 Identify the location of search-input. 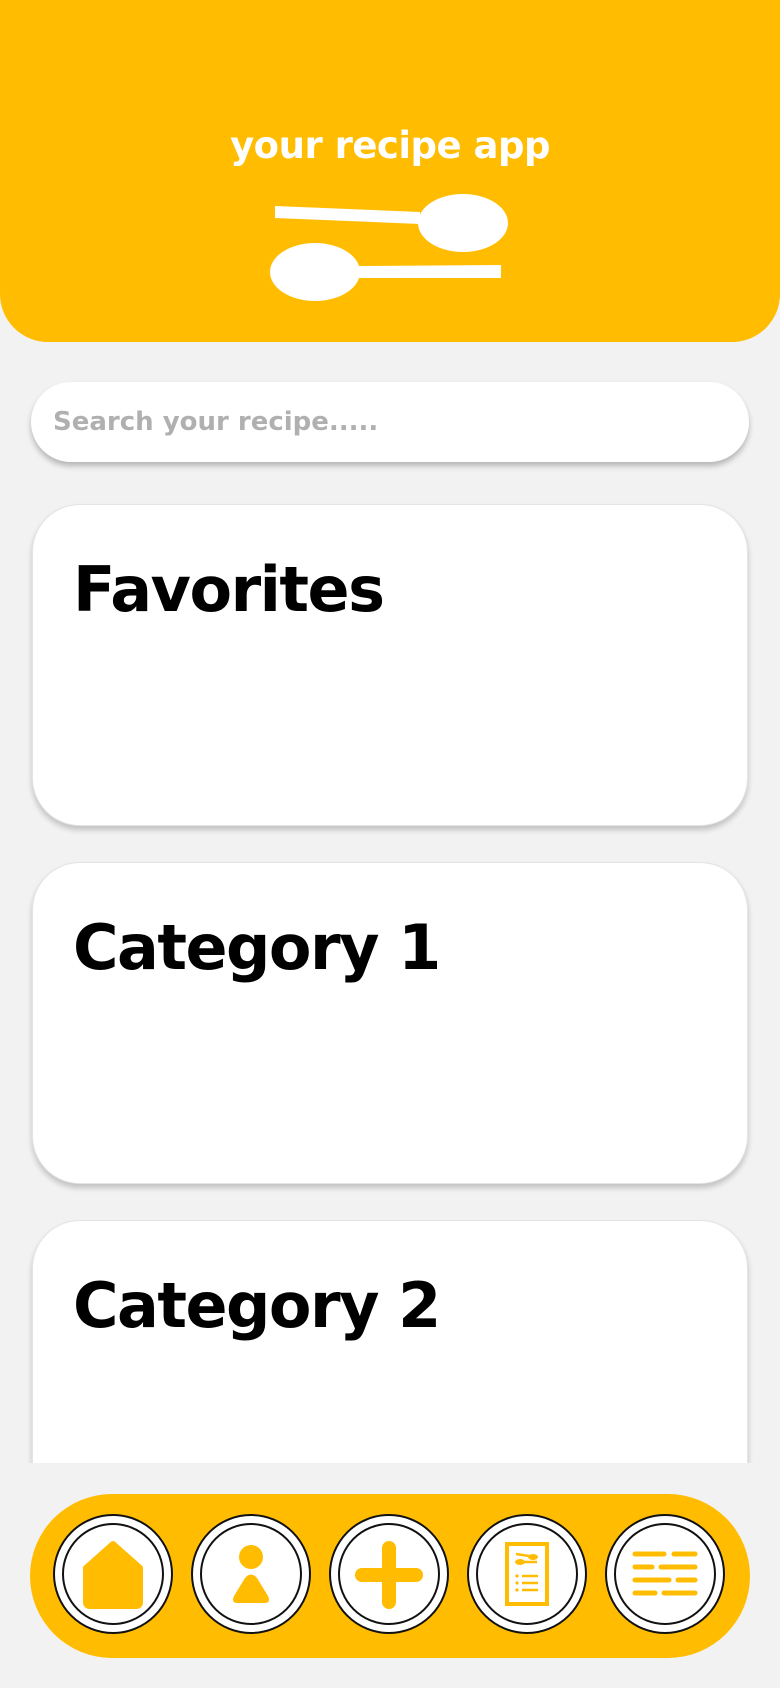
(390, 422).